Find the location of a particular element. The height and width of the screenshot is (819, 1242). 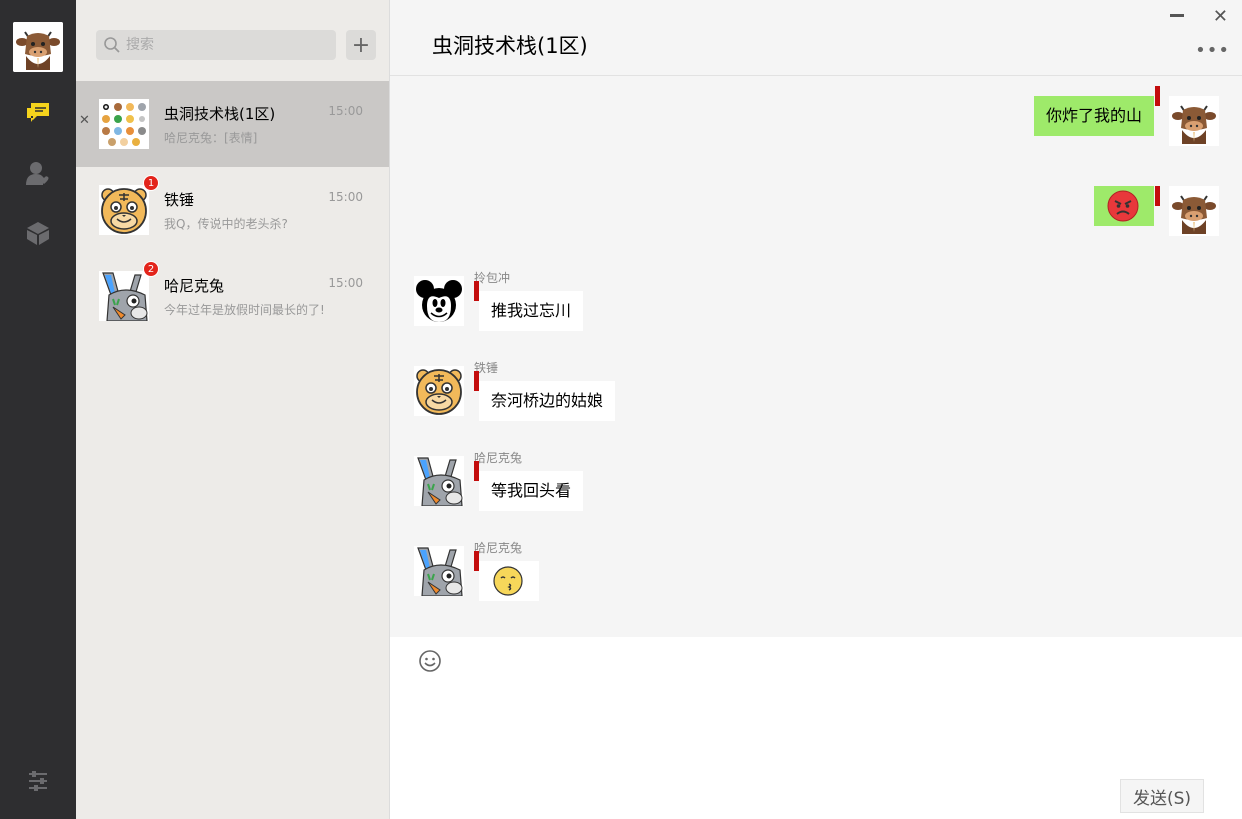

close-icon: ✕ is located at coordinates (84, 120).